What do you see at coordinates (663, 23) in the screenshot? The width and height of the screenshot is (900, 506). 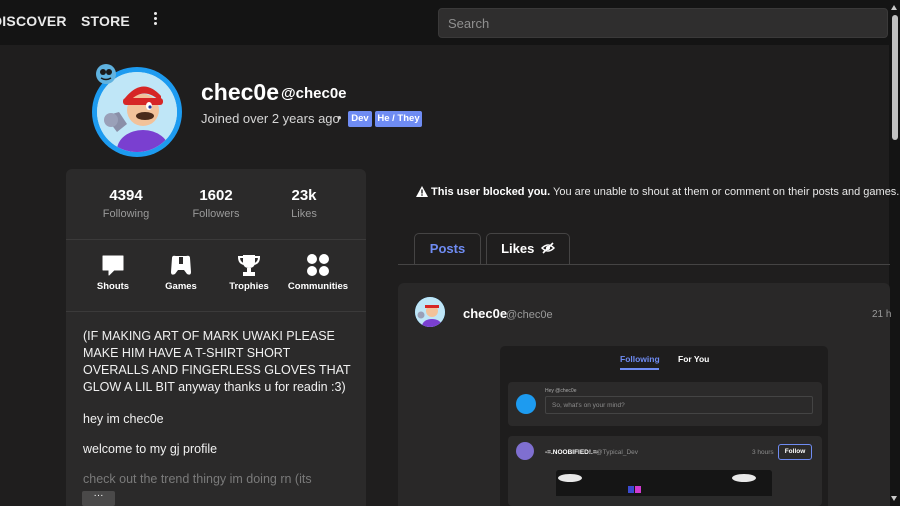 I see `search-input` at bounding box center [663, 23].